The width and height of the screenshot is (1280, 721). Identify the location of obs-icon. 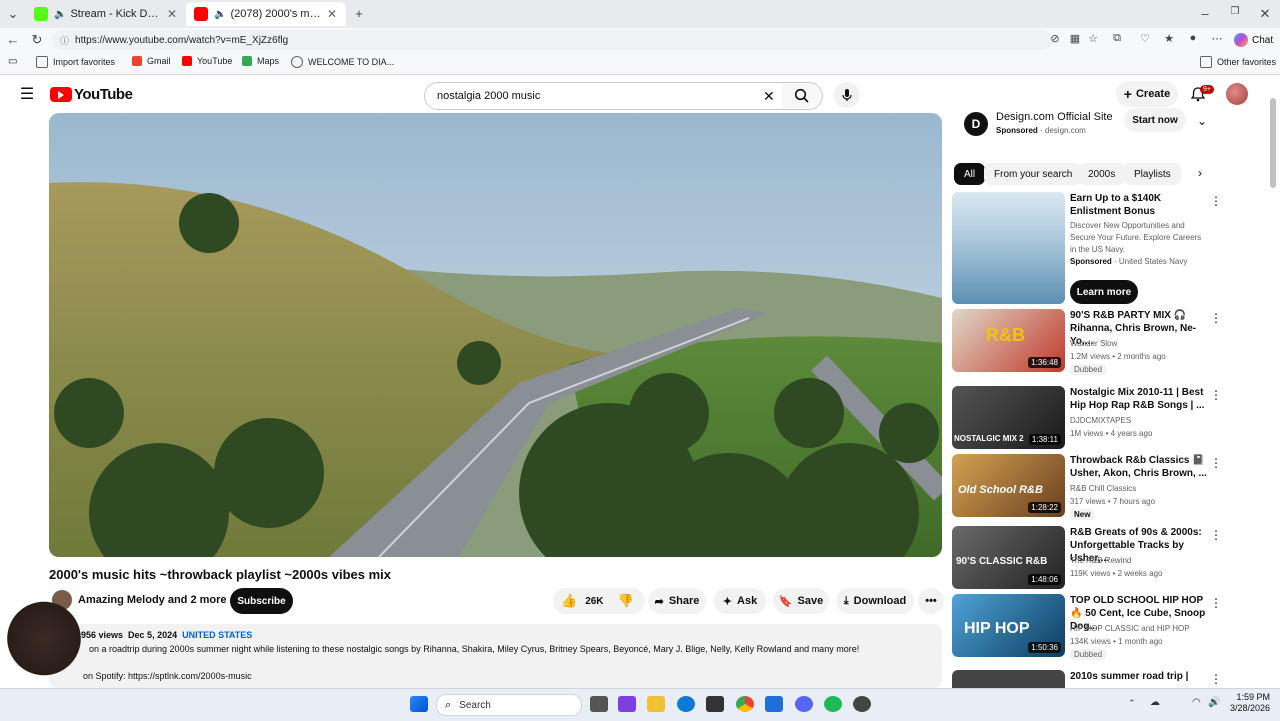
(862, 704).